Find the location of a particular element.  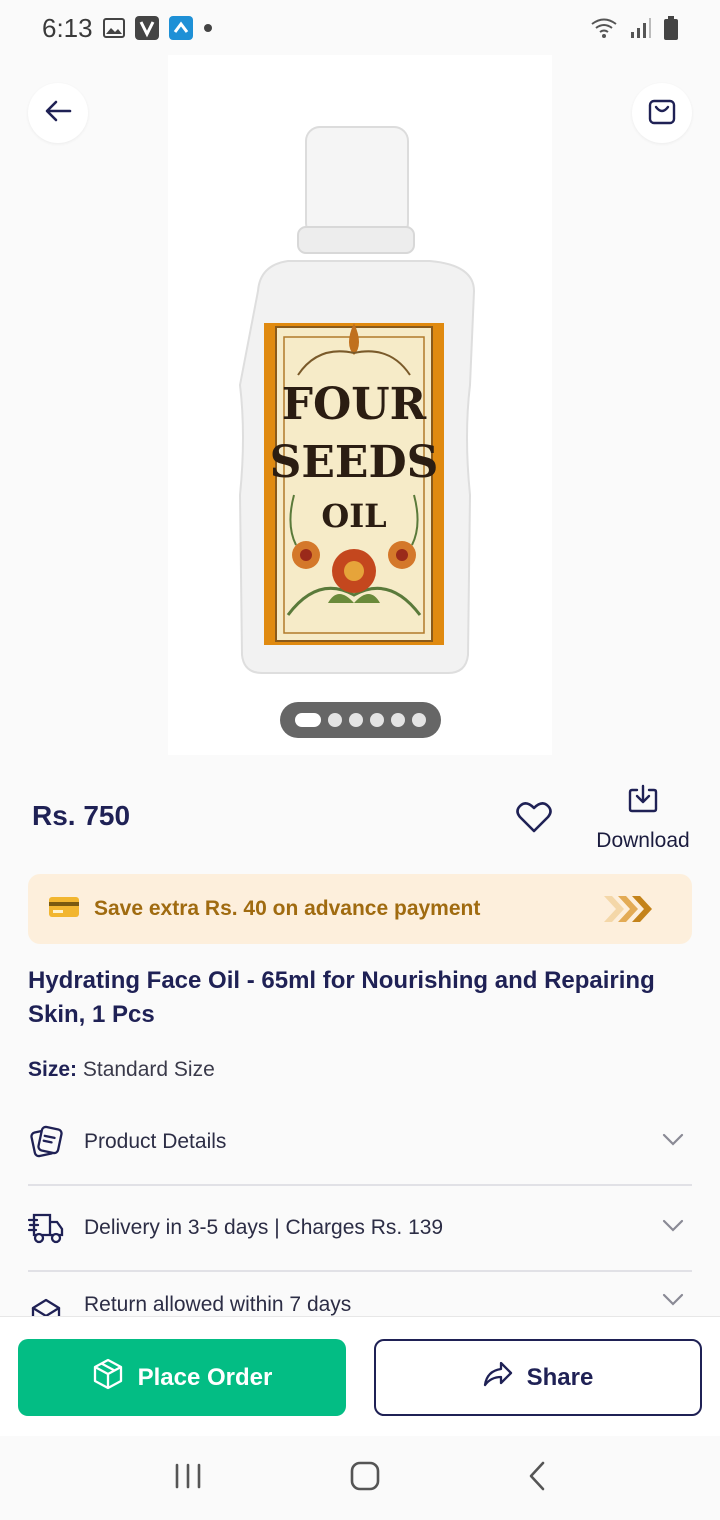

advance-payment-offer-banner: Save extra Rs. 40 on advance payment is located at coordinates (360, 909).